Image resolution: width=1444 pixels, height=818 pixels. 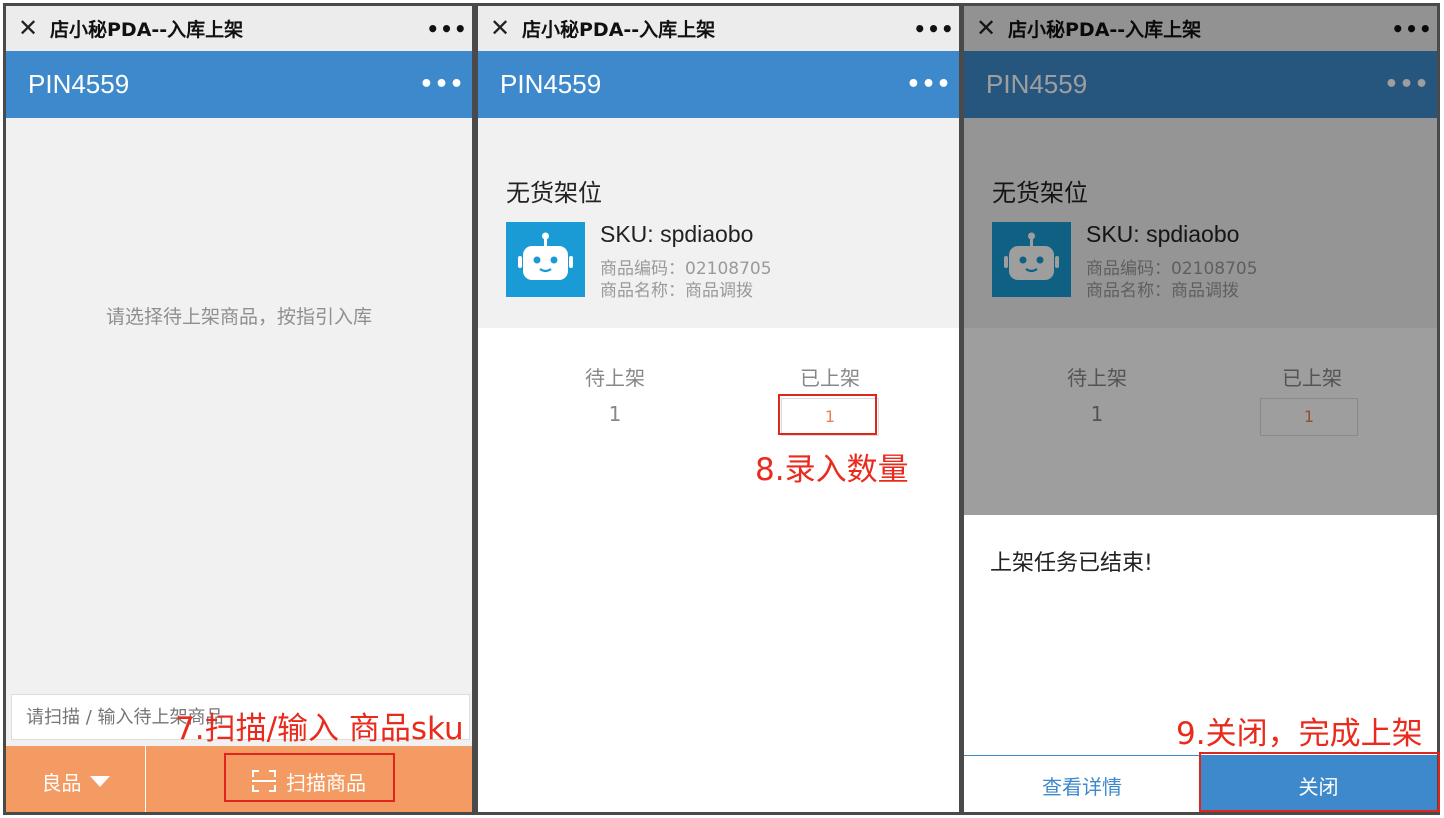 I want to click on quality-dropdown: 良品, so click(x=76, y=779).